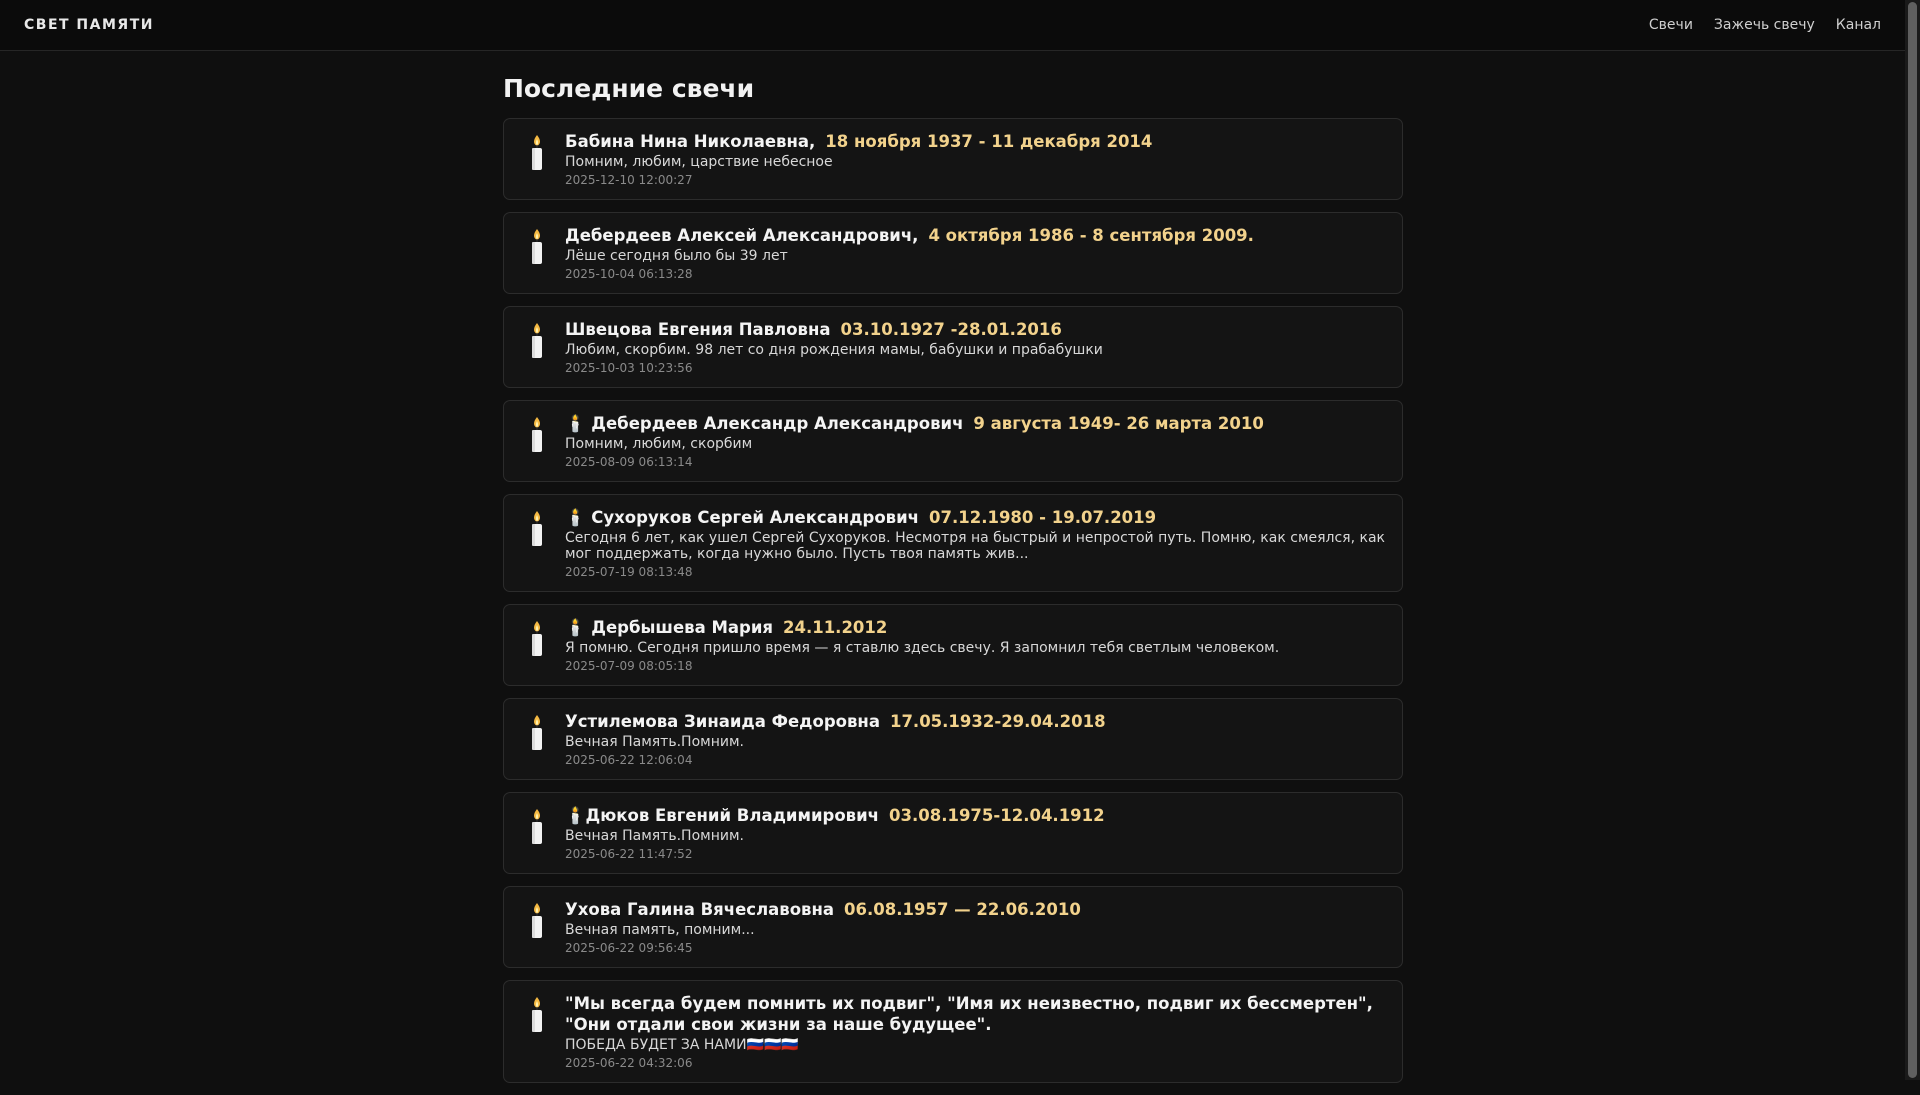 The height and width of the screenshot is (1095, 1920). I want to click on candle-timestamp: 2025-07-19 08:13:48, so click(629, 572).